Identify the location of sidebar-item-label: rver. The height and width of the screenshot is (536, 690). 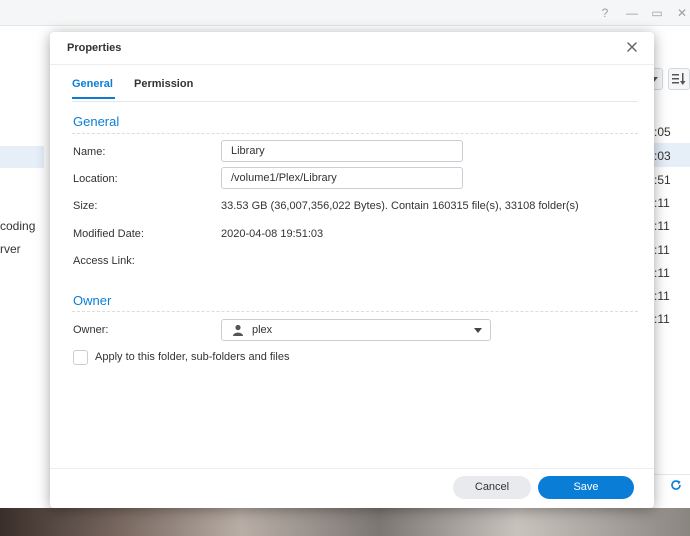
(10, 249).